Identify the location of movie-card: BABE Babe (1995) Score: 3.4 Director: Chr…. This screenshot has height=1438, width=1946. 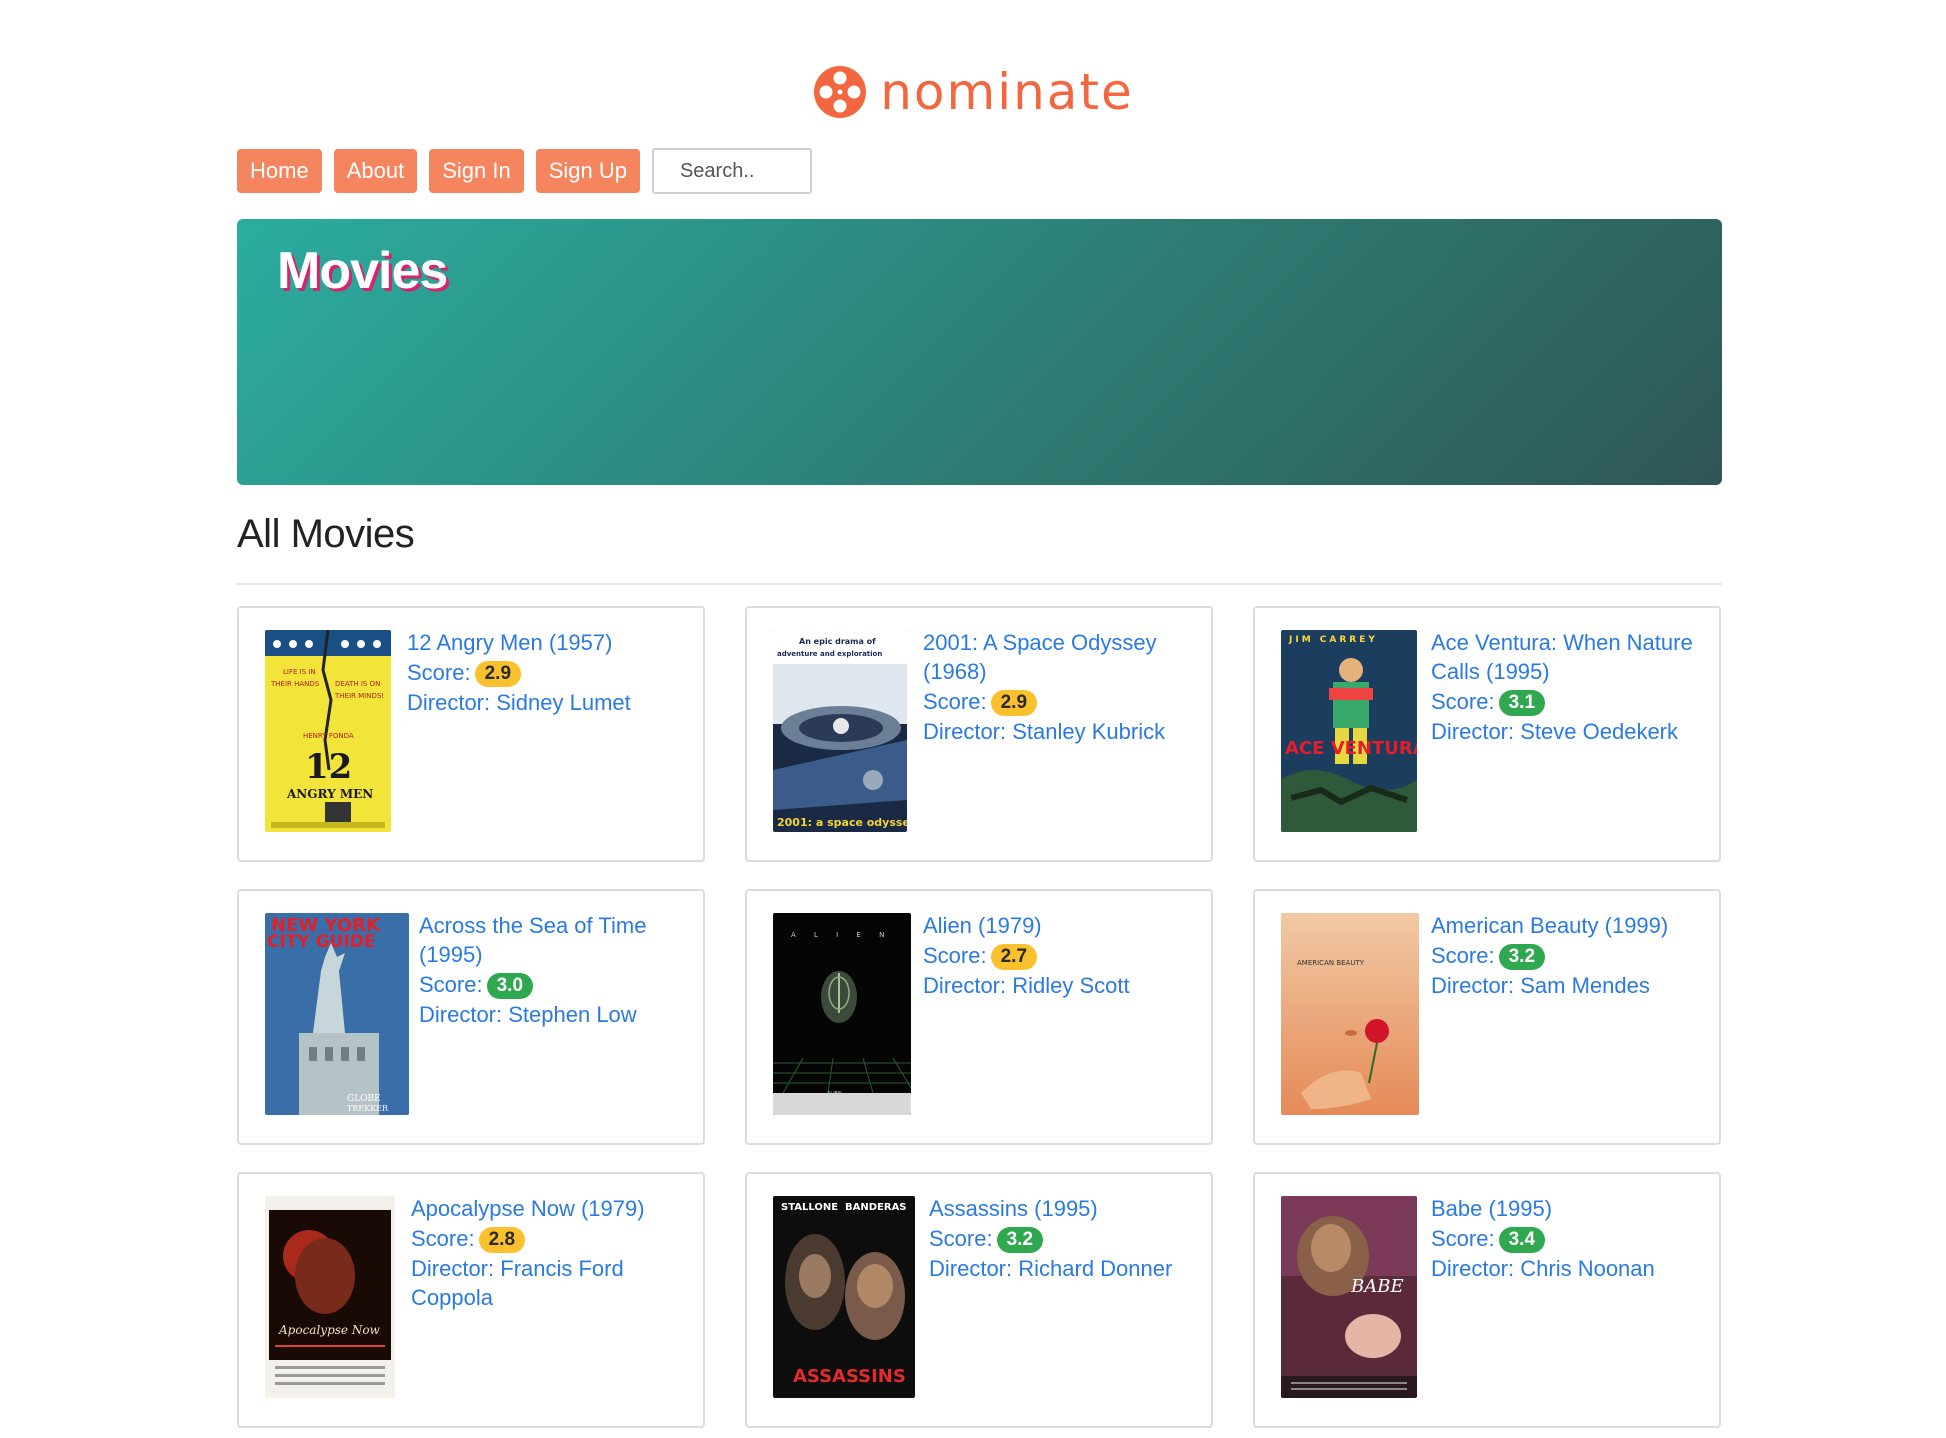
(1487, 1300).